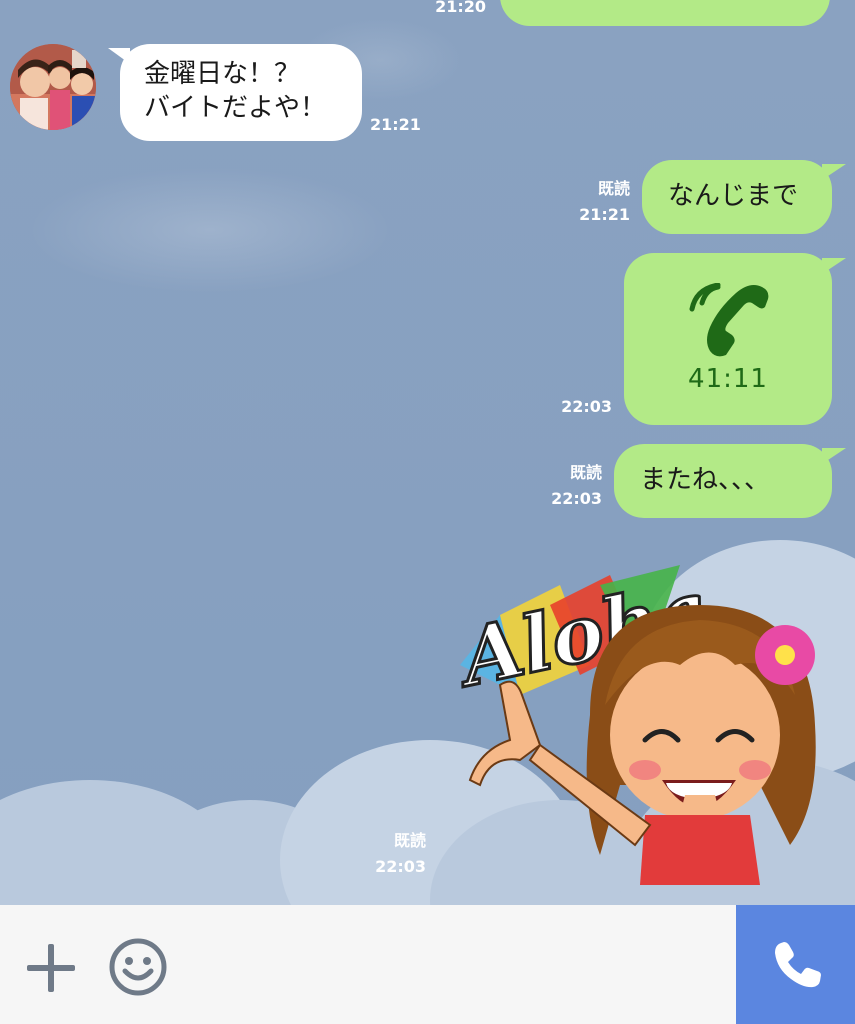  I want to click on avatar, so click(53, 87).